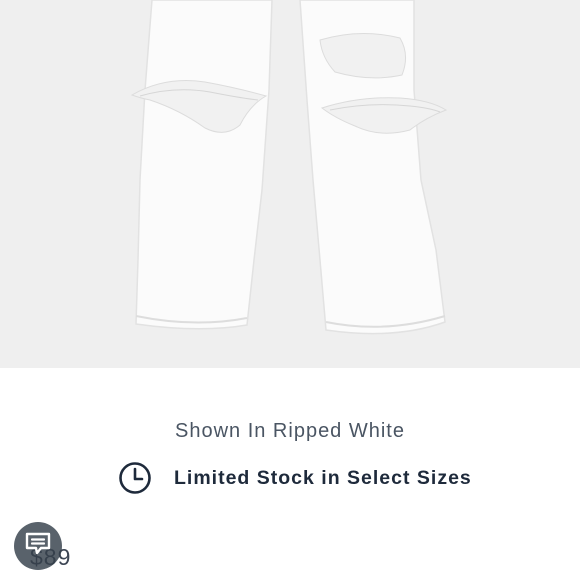 The image size is (580, 580). Describe the element at coordinates (323, 477) in the screenshot. I see `stock-notice-text: Limited Stock in Select Sizes` at that location.